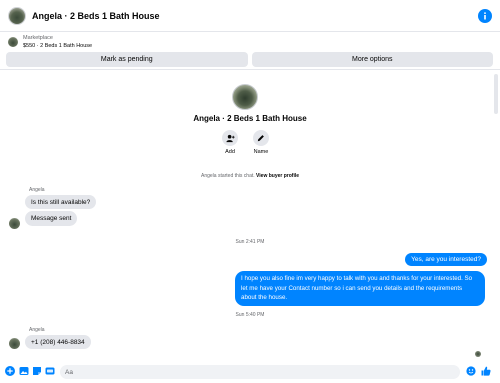  Describe the element at coordinates (50, 371) in the screenshot. I see `gif-icon` at that location.